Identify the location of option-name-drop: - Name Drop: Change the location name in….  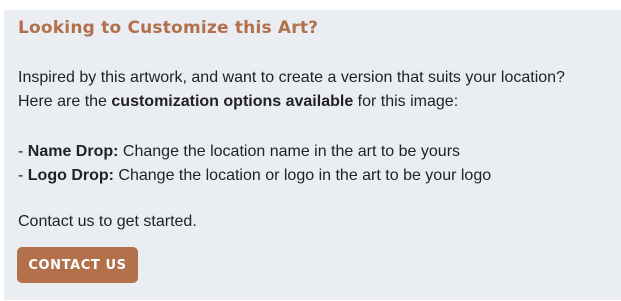
(254, 152).